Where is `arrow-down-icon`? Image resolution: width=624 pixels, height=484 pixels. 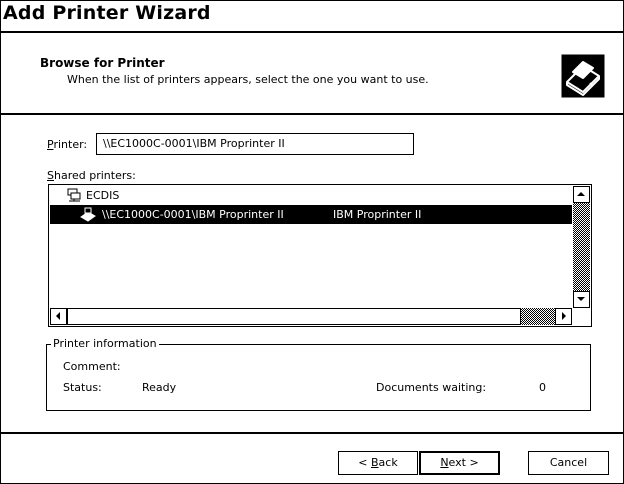
arrow-down-icon is located at coordinates (581, 299).